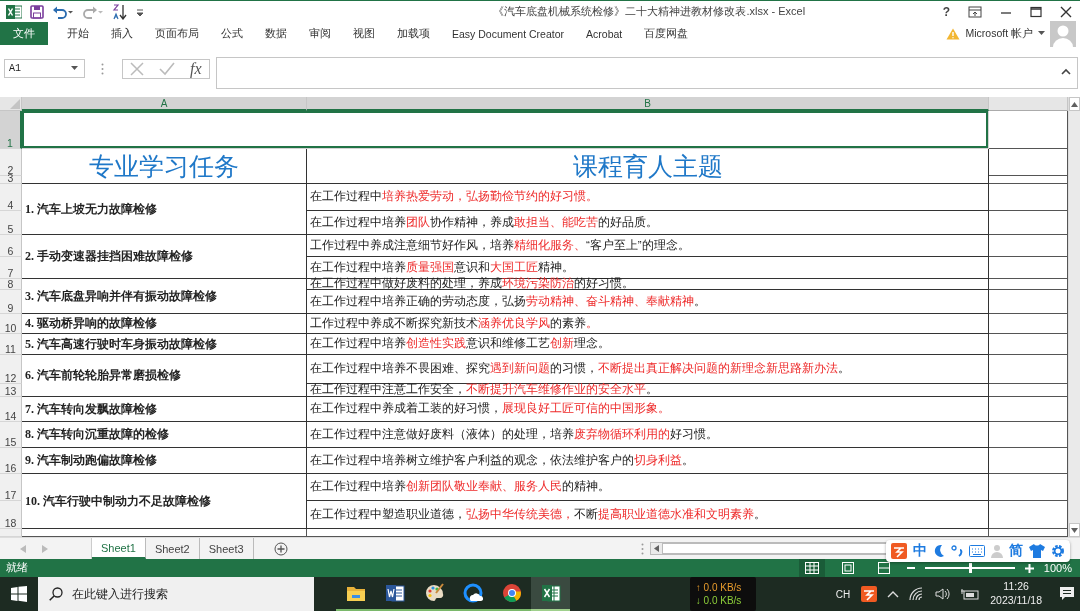 The height and width of the screenshot is (612, 1080). Describe the element at coordinates (119, 548) in the screenshot. I see `sheet-tab: Sheet1` at that location.